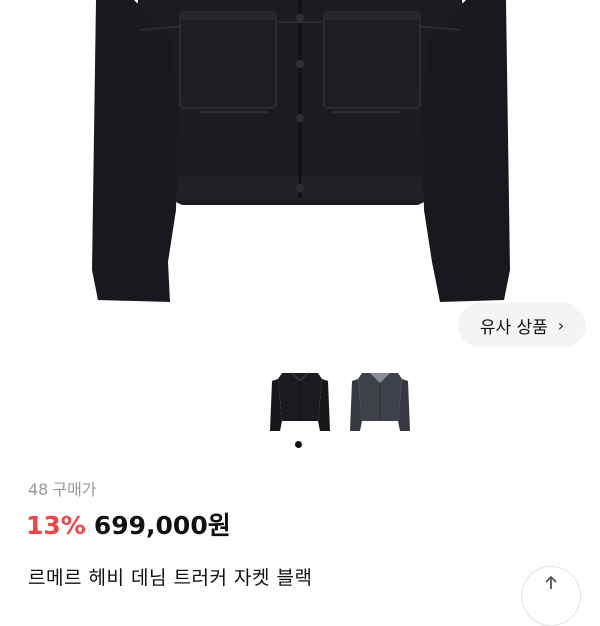 The width and height of the screenshot is (600, 626). I want to click on share-icon, so click(551, 582).